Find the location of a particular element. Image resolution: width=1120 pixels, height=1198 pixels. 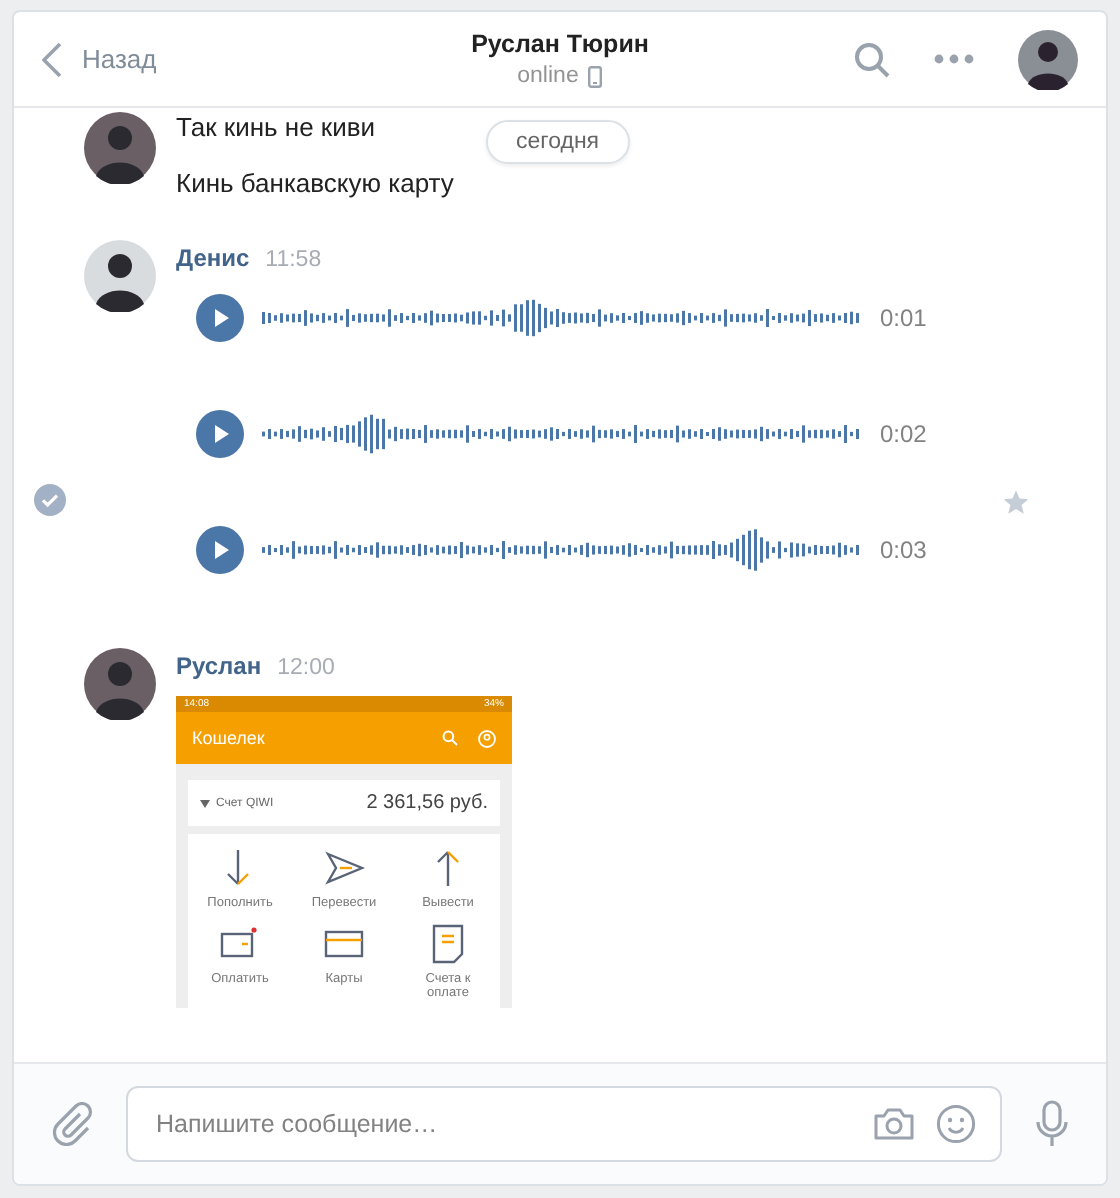

voice-duration: 0:02 is located at coordinates (903, 434).